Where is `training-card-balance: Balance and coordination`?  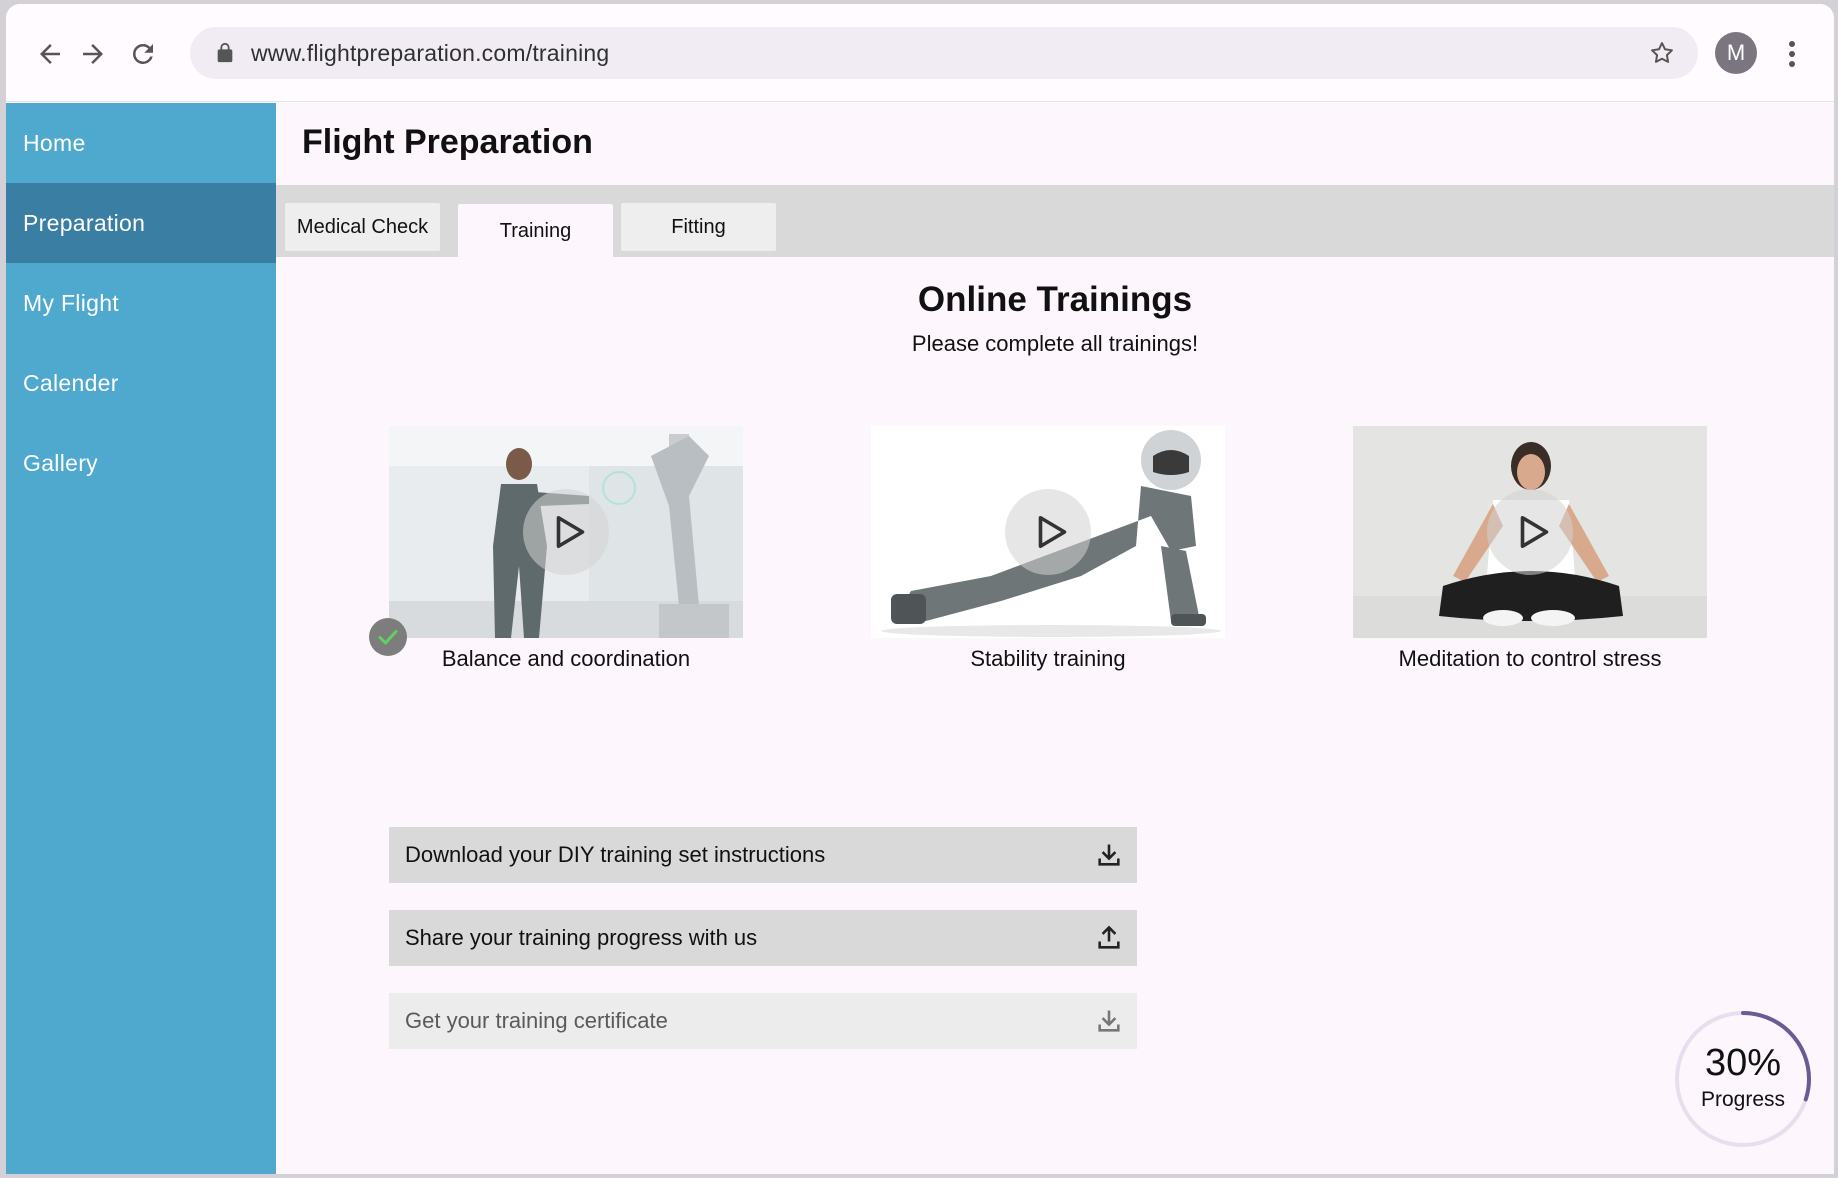
training-card-balance: Balance and coordination is located at coordinates (556, 549).